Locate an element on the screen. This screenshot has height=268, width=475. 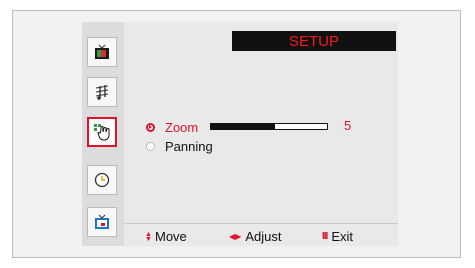
side-menu is located at coordinates (103, 134).